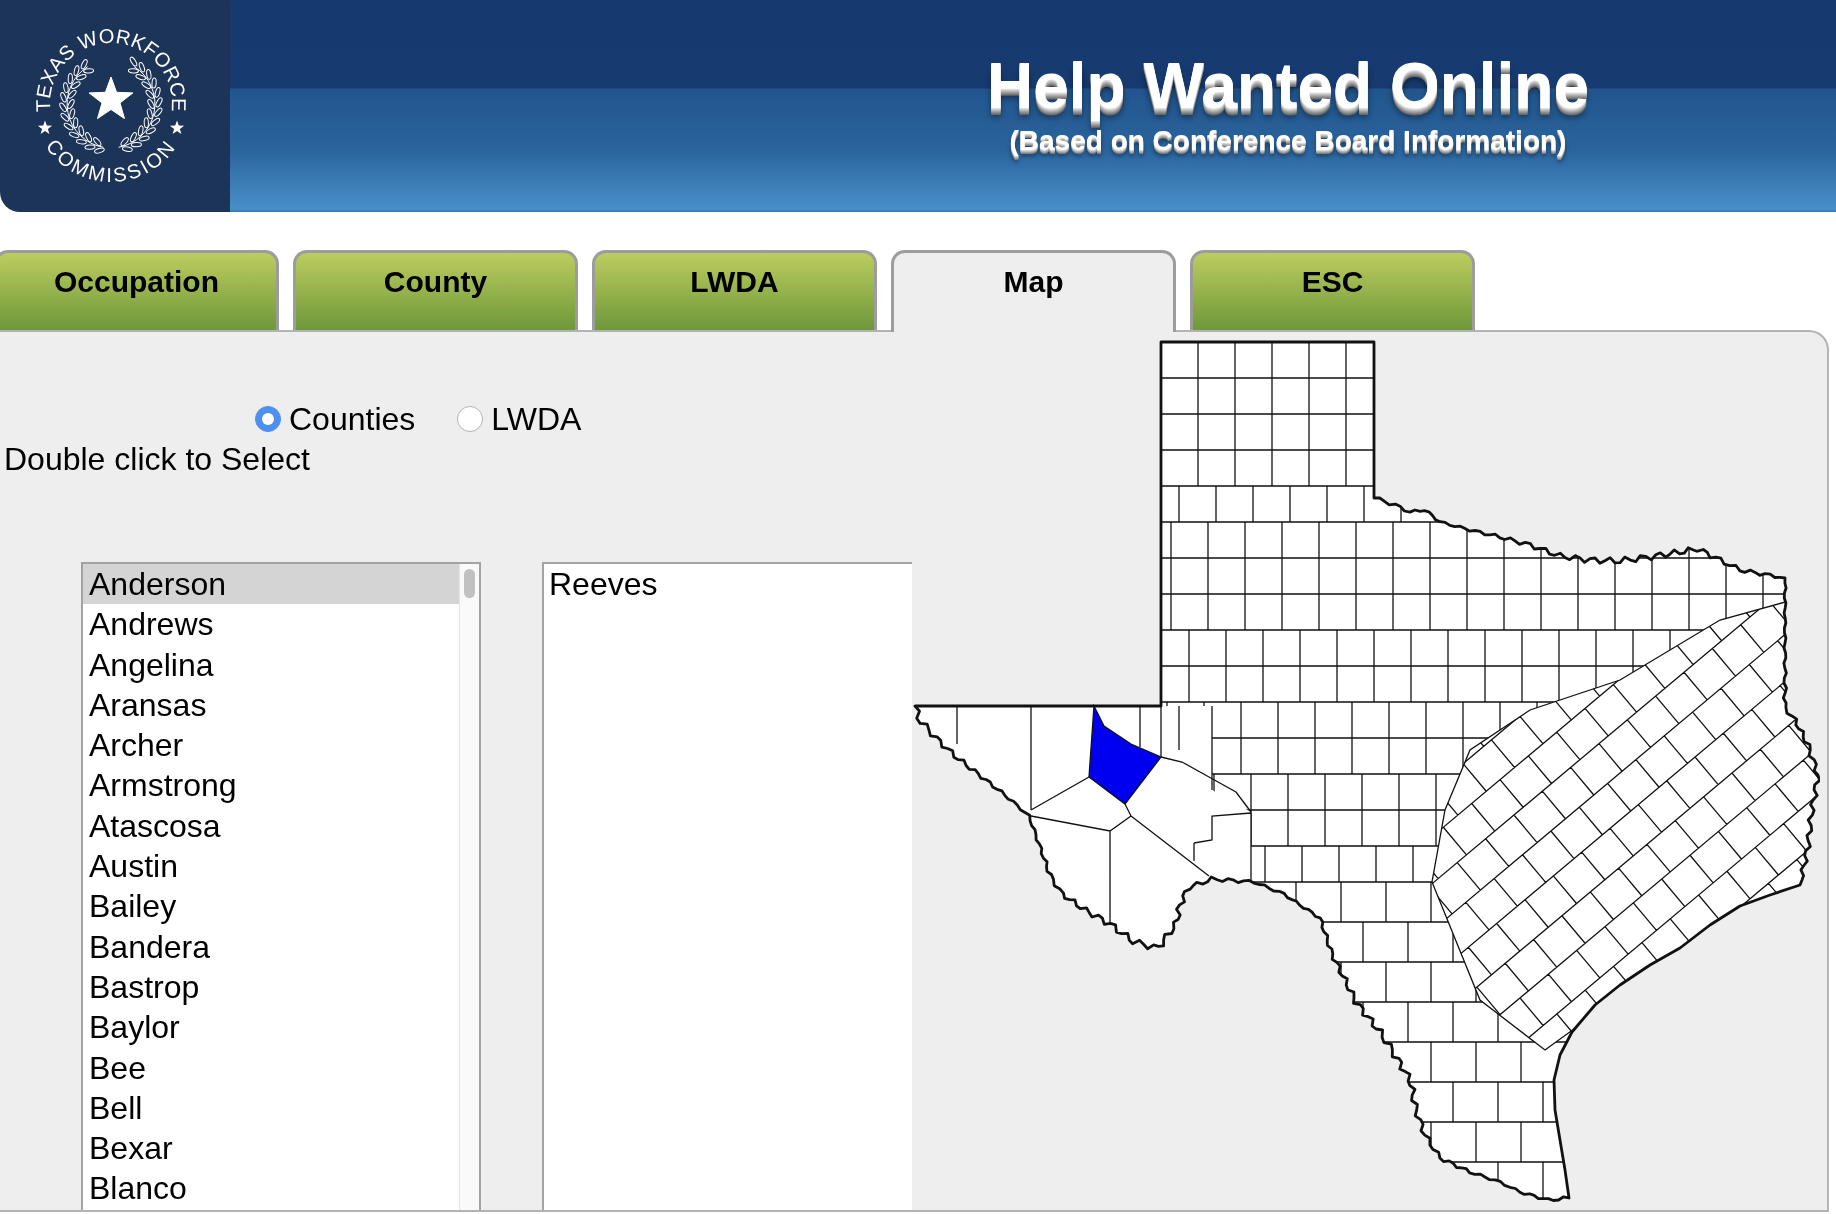  Describe the element at coordinates (271, 624) in the screenshot. I see `list-item: Andrews` at that location.